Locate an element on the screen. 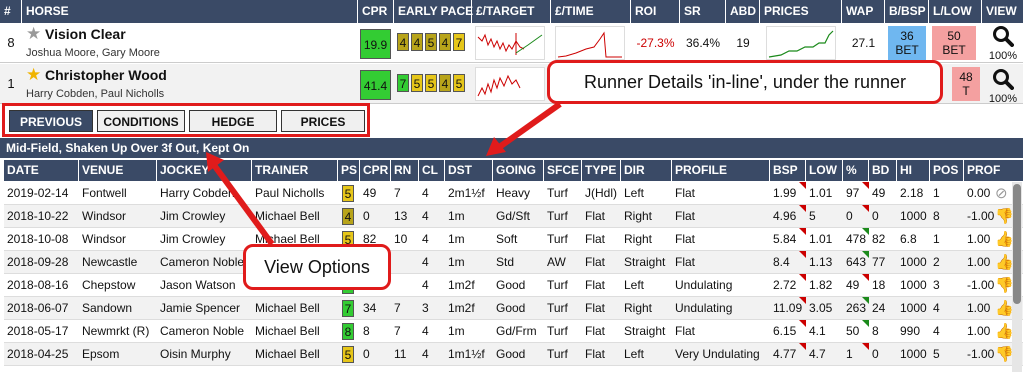 Image resolution: width=1023 pixels, height=376 pixels. col-abd: ABD is located at coordinates (743, 11).